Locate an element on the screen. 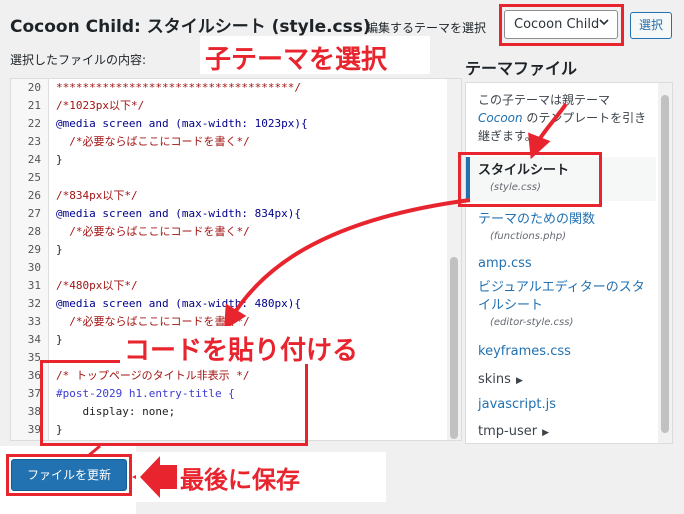 Image resolution: width=684 pixels, height=514 pixels. code-line: 23 /*必要ならばここにコードを書く*/ is located at coordinates (138, 141).